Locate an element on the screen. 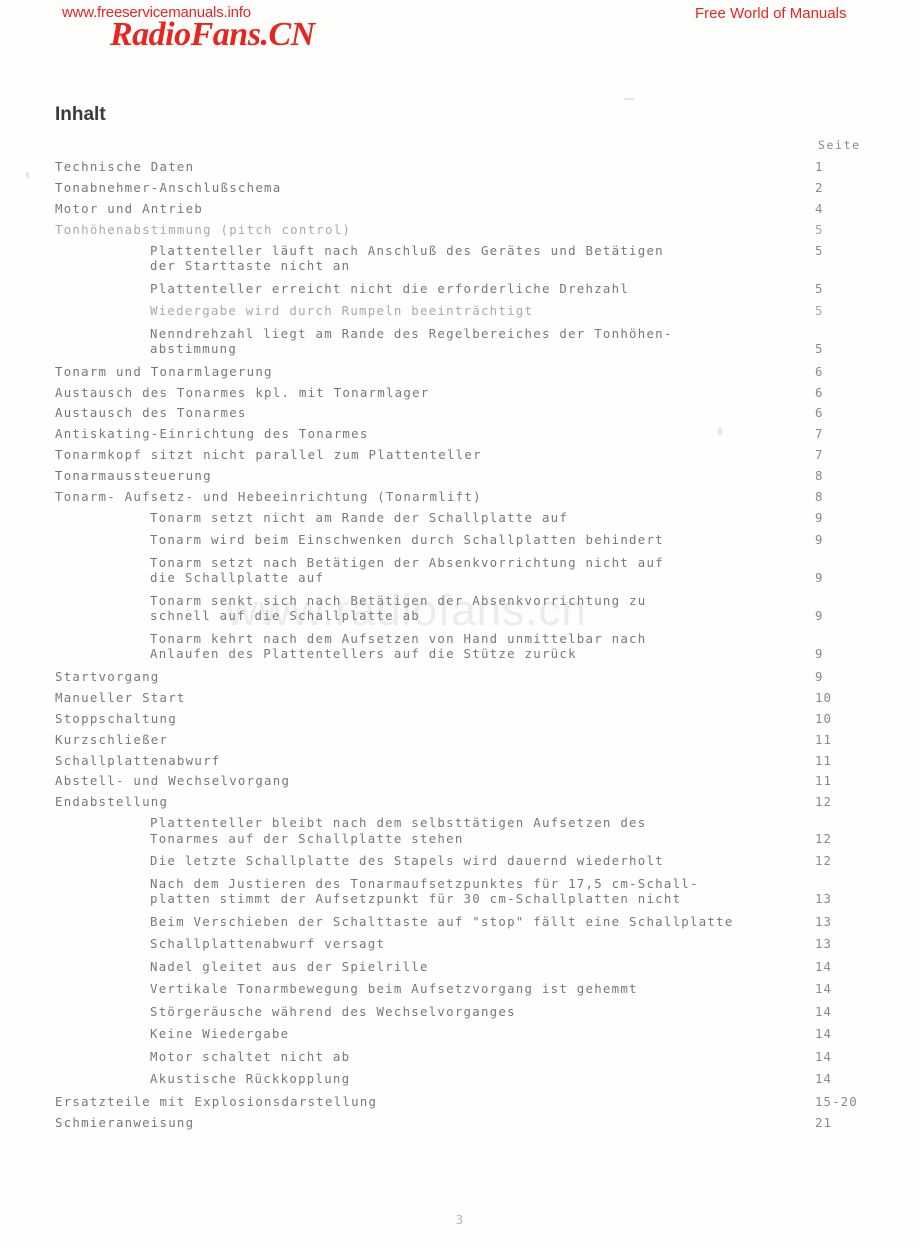 Image resolution: width=920 pixels, height=1248 pixels. toc-entry-label: schnell auf die Schallplatte ab is located at coordinates (285, 616).